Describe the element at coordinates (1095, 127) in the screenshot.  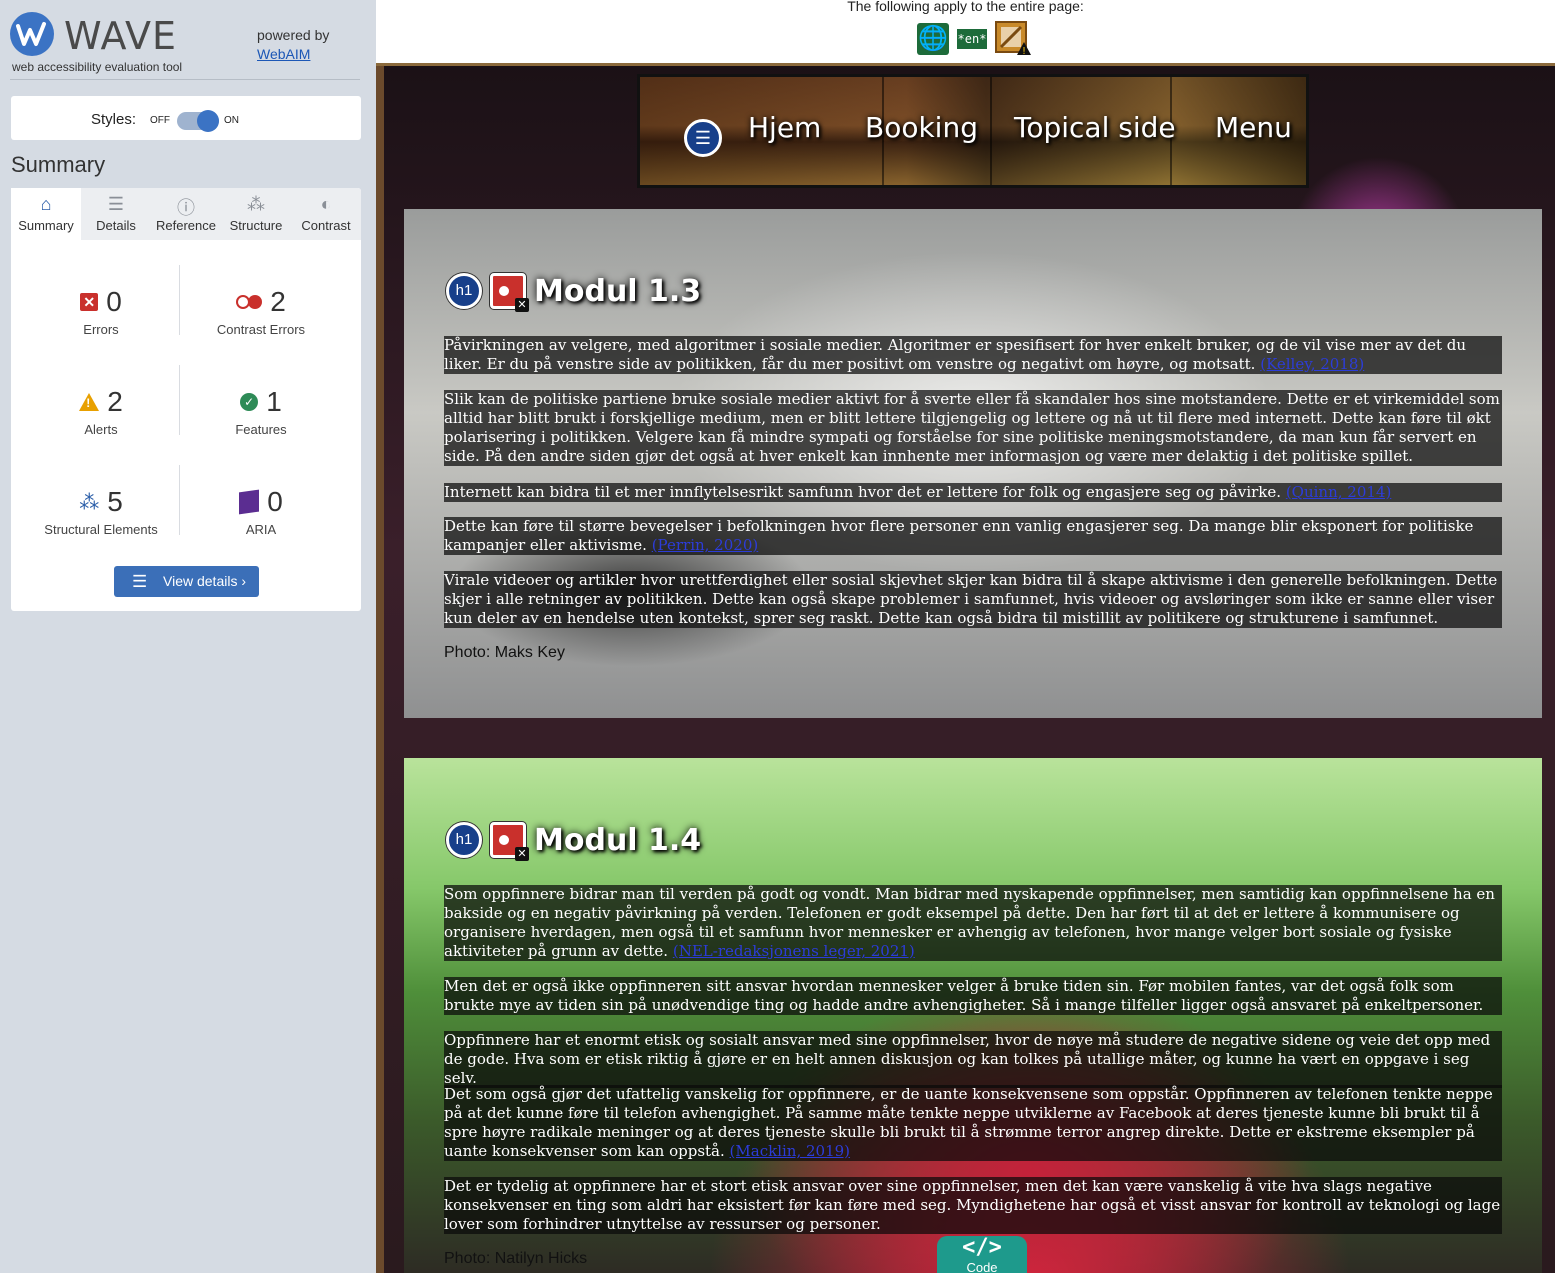
I see `nav-topical-side: Topical side` at that location.